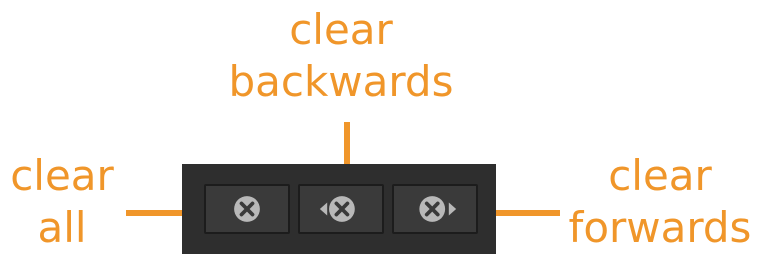  What do you see at coordinates (62, 227) in the screenshot?
I see `callout-clear-all-line2: all` at bounding box center [62, 227].